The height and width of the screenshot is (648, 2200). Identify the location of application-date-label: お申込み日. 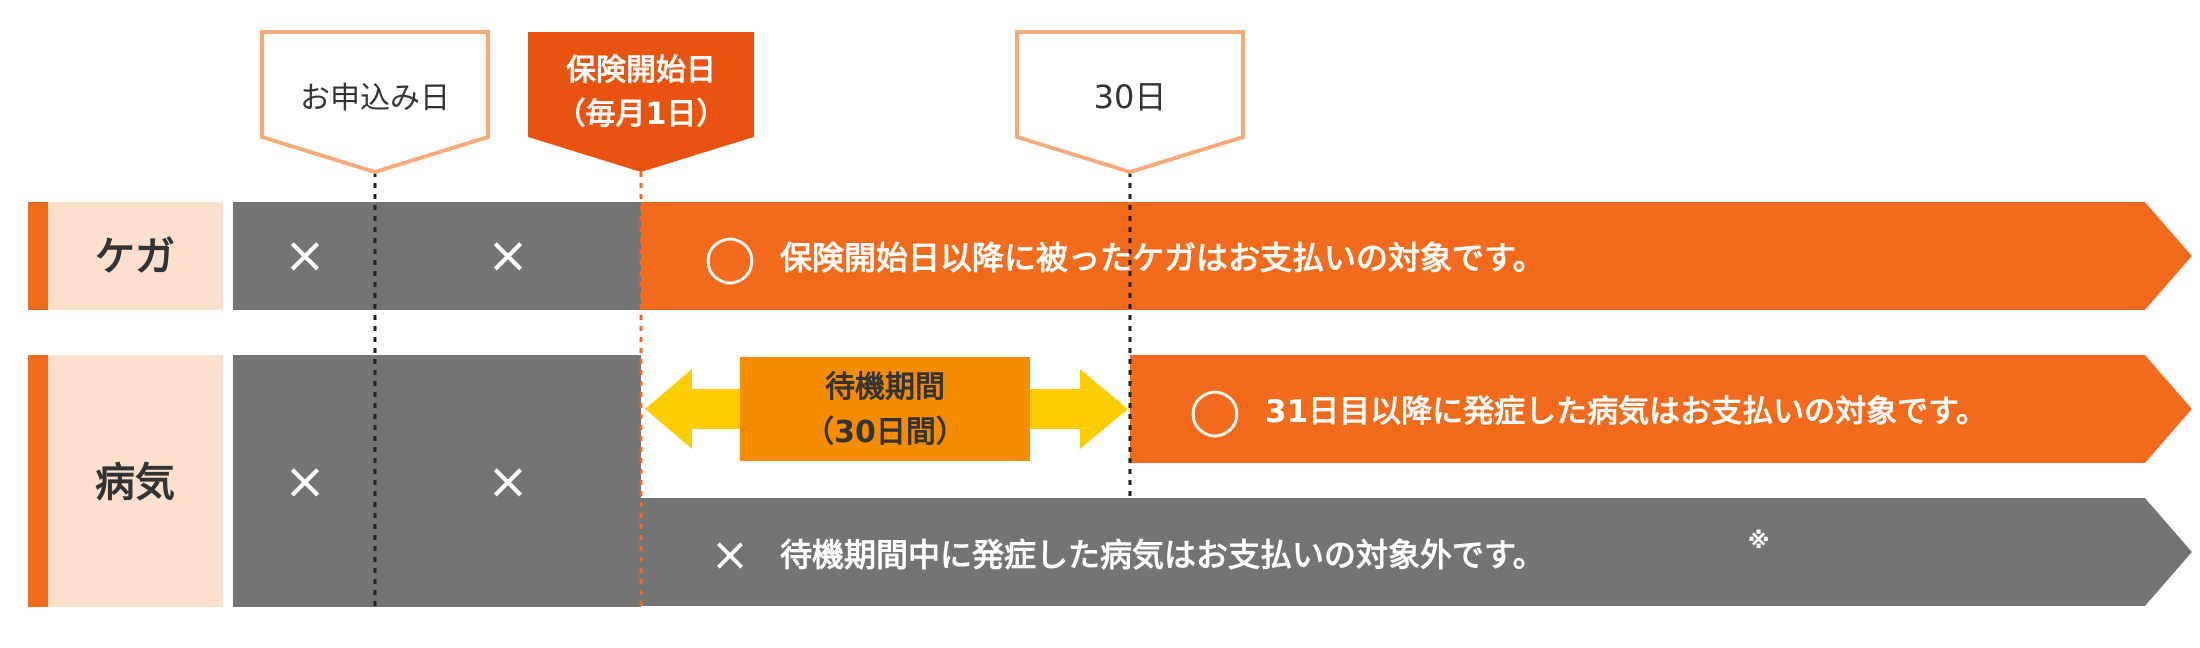
(375, 98).